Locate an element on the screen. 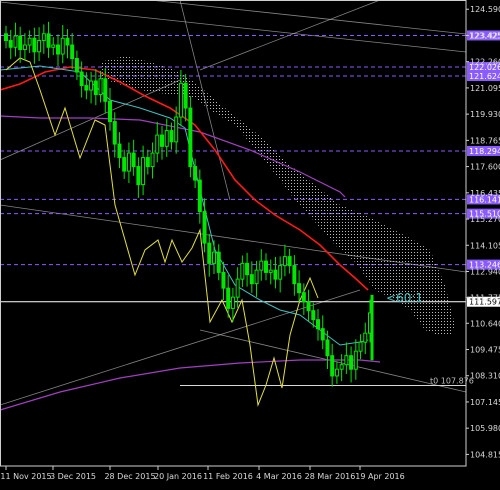 Image resolution: width=500 pixels, height=490 pixels. y-tick-label: 107.145 is located at coordinates (485, 402).